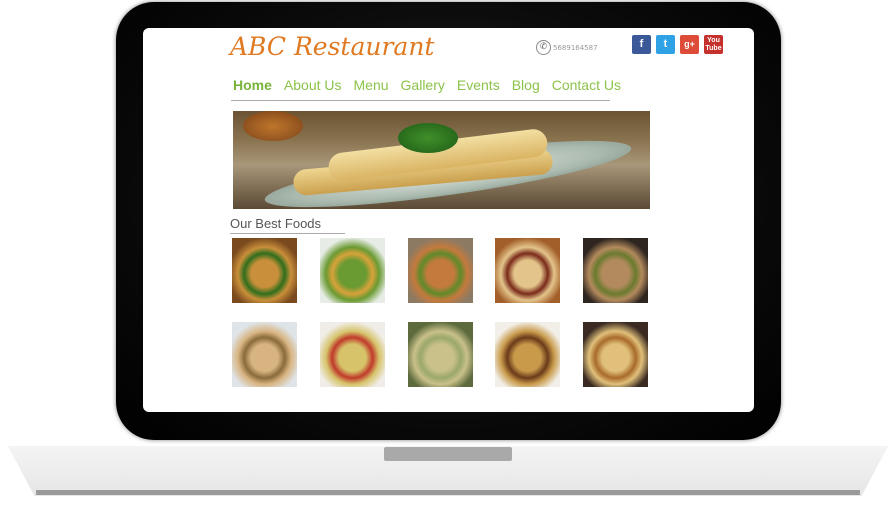 The height and width of the screenshot is (508, 896). I want to click on phone-icon: ✆, so click(543, 47).